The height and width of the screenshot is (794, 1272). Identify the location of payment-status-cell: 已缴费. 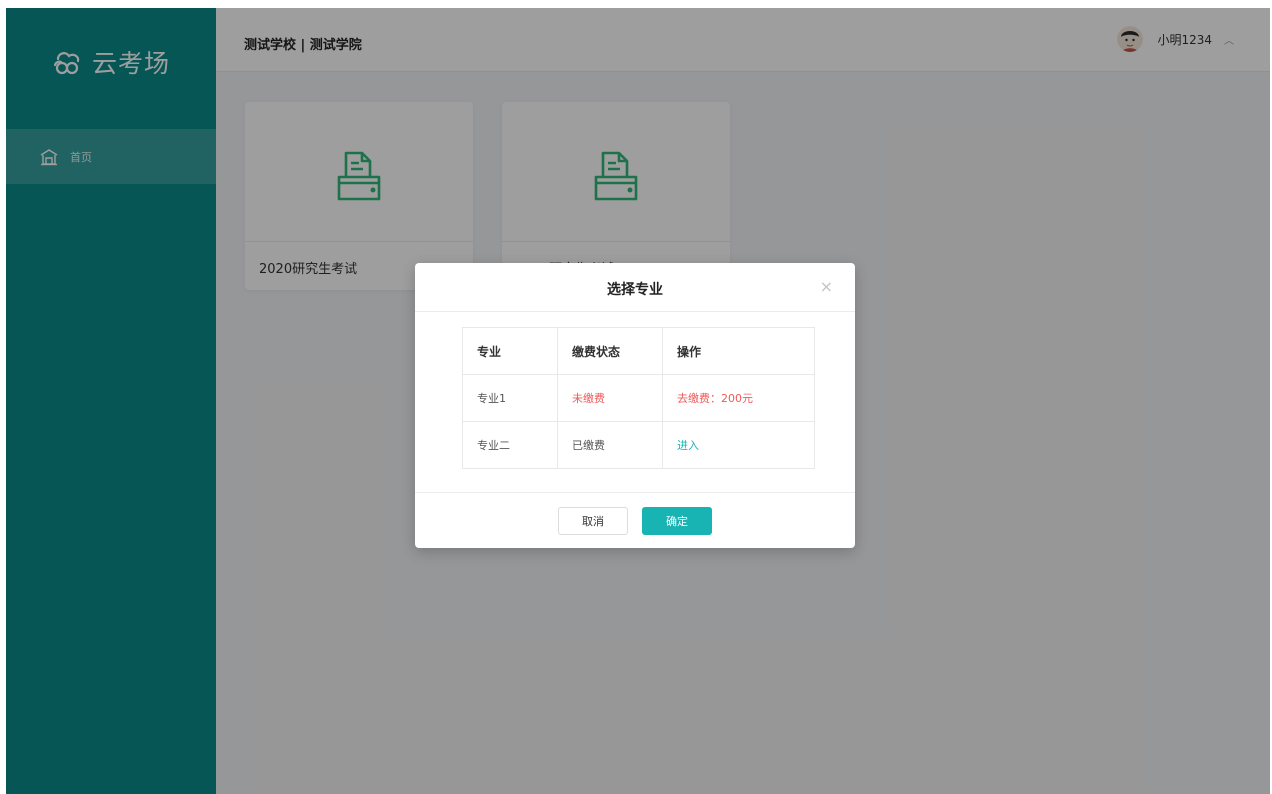
(610, 445).